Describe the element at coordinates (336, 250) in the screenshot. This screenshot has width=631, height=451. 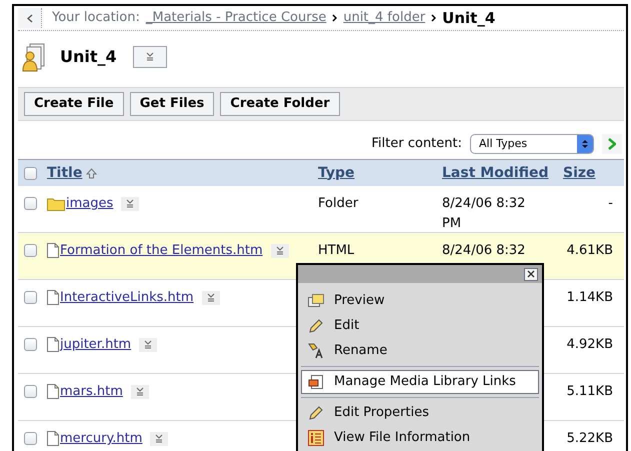
I see `type-cell: HTML` at that location.